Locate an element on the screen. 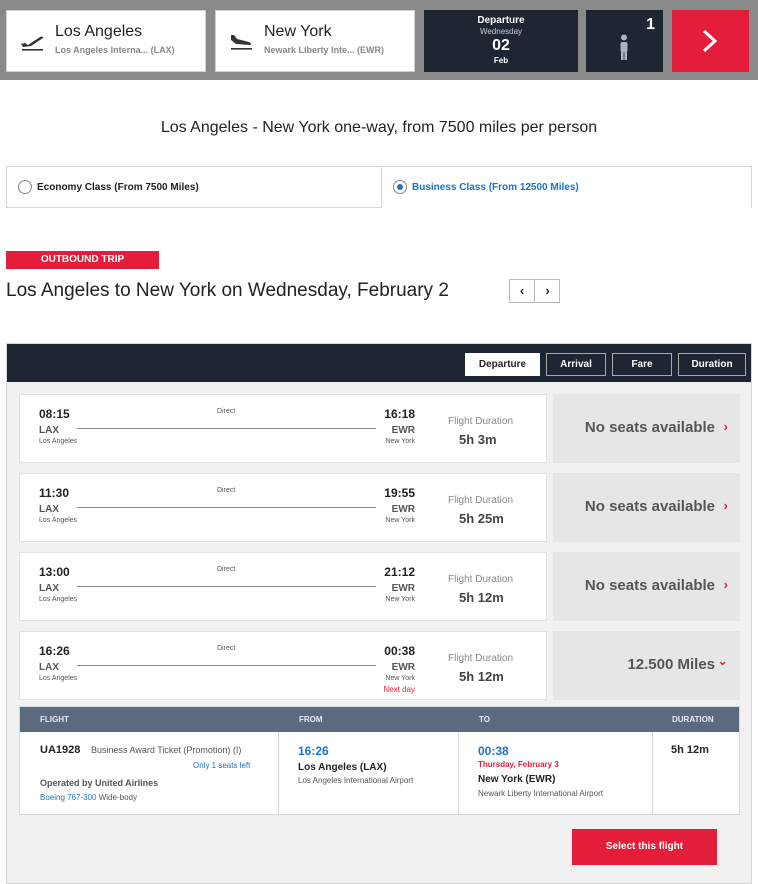 This screenshot has width=758, height=884. departure-label: Departure is located at coordinates (501, 20).